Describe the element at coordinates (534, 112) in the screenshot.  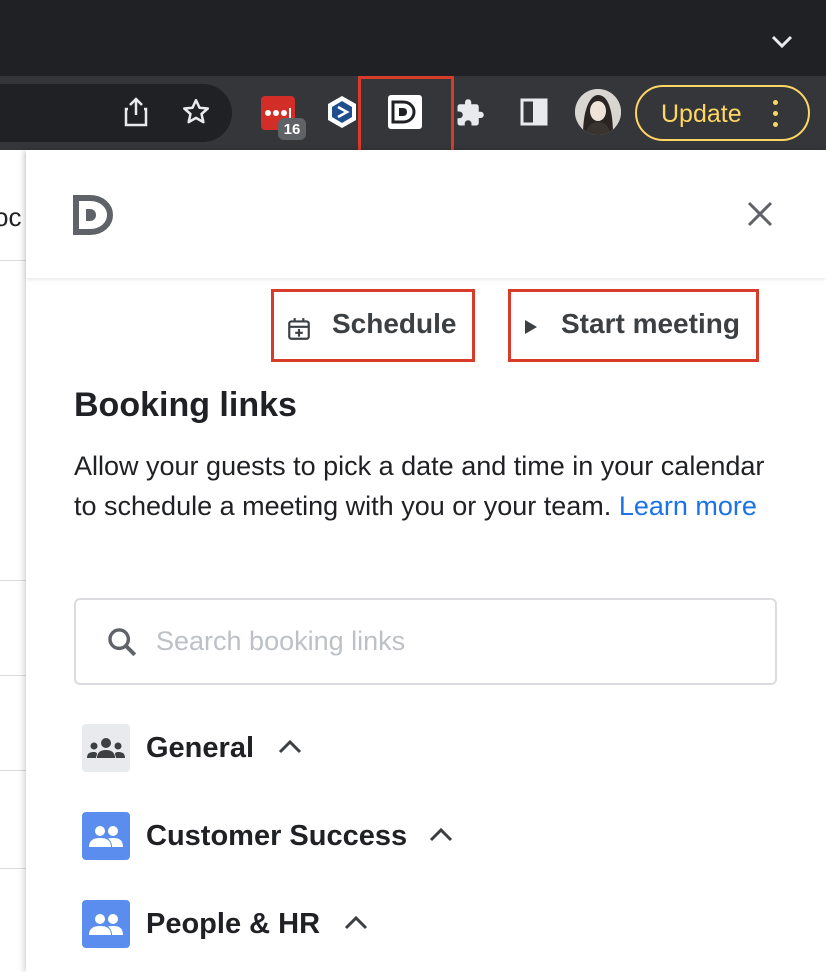
I see `sidepanel-icon` at that location.